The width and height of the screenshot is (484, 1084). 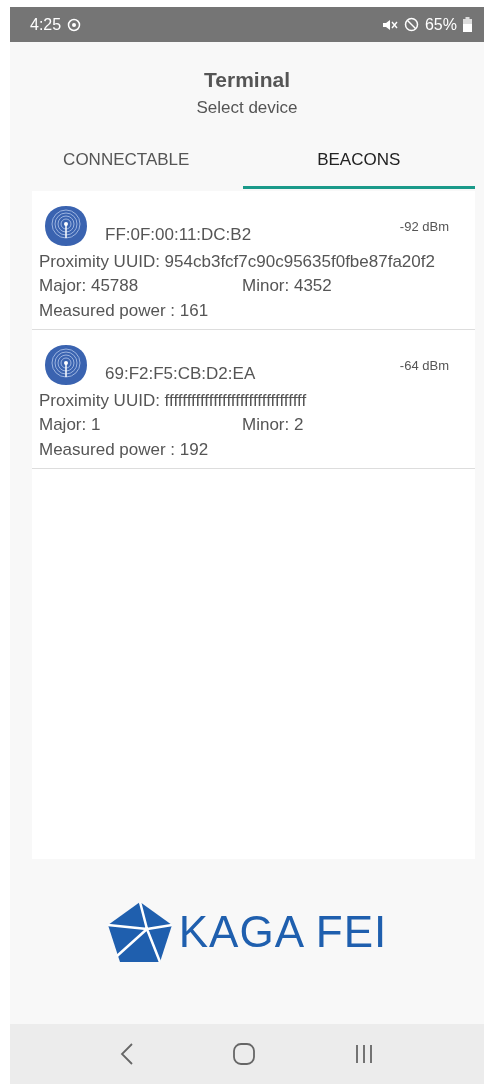 What do you see at coordinates (273, 425) in the screenshot?
I see `minor-value: Minor: 2` at bounding box center [273, 425].